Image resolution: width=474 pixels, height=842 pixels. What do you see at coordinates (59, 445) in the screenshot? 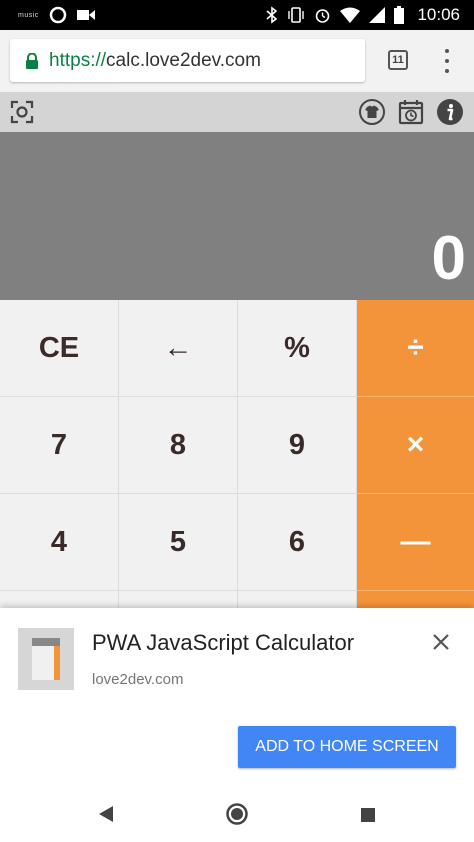
I see `digit-7-button: 7` at bounding box center [59, 445].